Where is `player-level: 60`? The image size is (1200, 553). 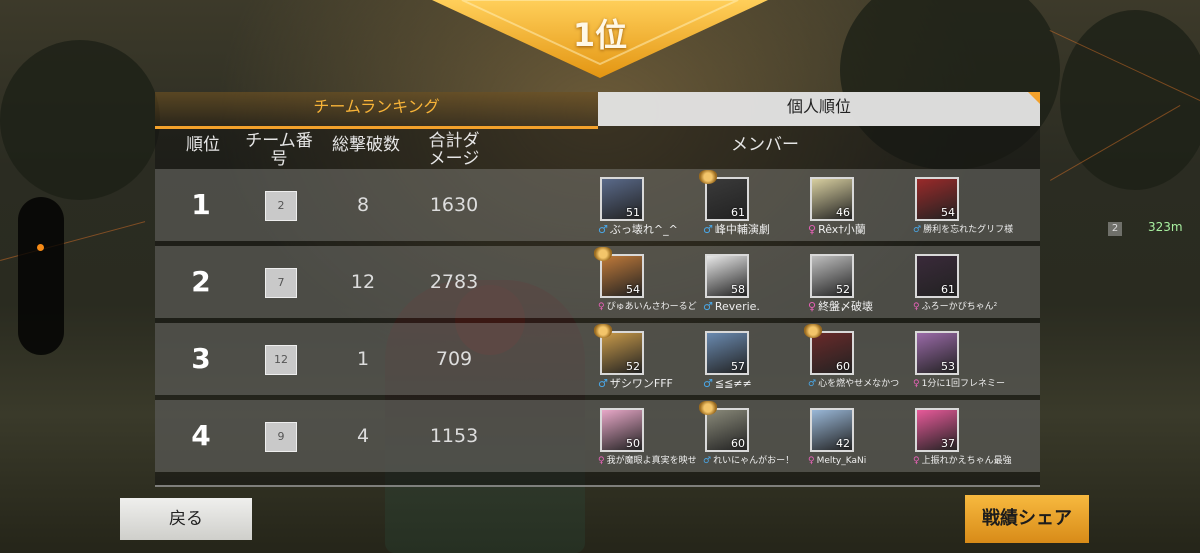 player-level: 60 is located at coordinates (843, 366).